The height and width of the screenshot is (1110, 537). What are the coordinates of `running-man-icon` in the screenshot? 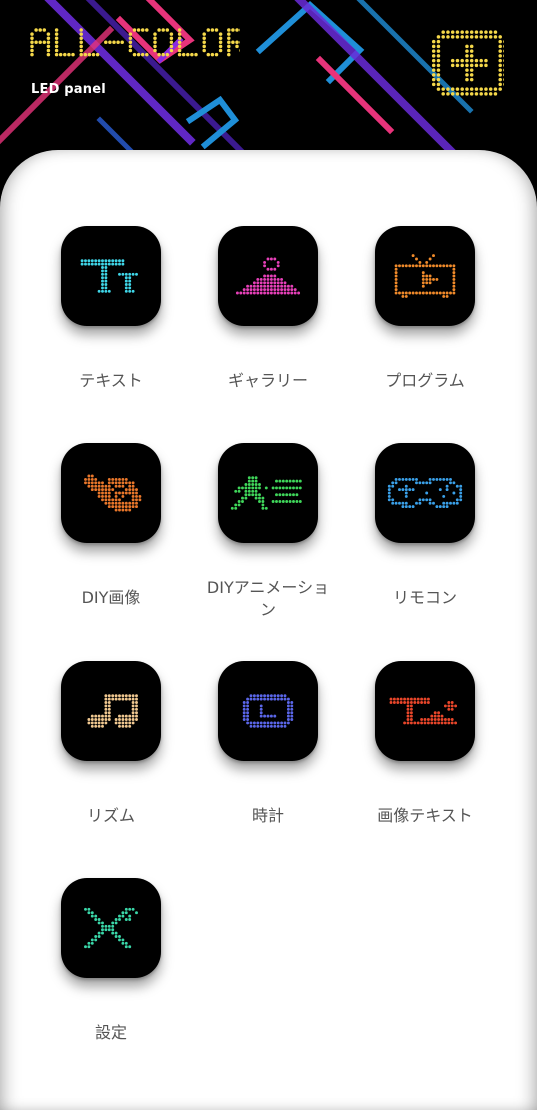 It's located at (268, 493).